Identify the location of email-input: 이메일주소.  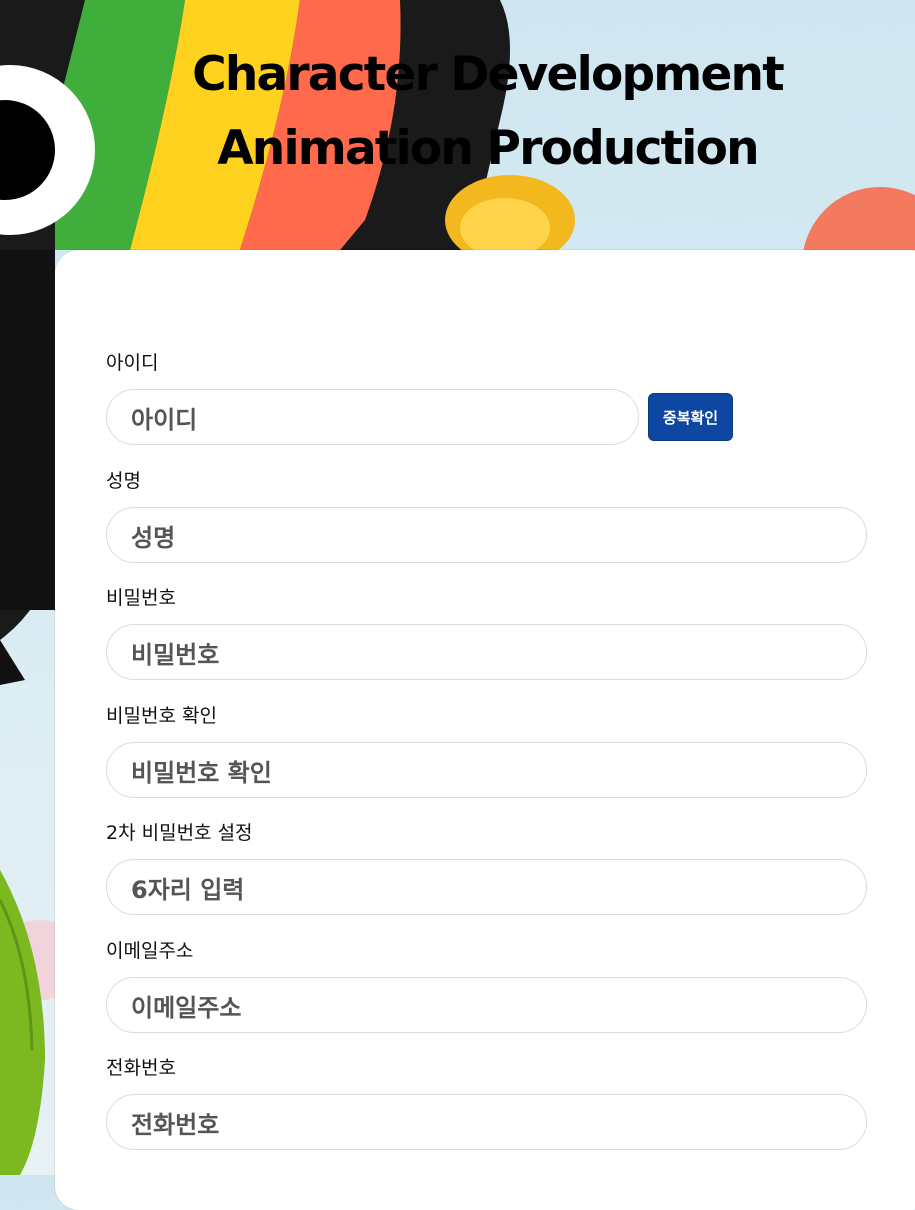
(486, 1005).